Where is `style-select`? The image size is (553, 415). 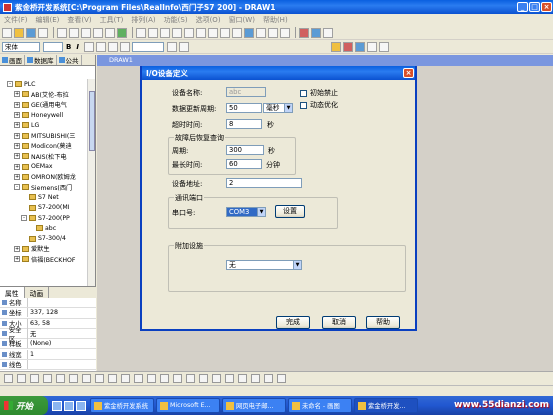 style-select is located at coordinates (147, 46).